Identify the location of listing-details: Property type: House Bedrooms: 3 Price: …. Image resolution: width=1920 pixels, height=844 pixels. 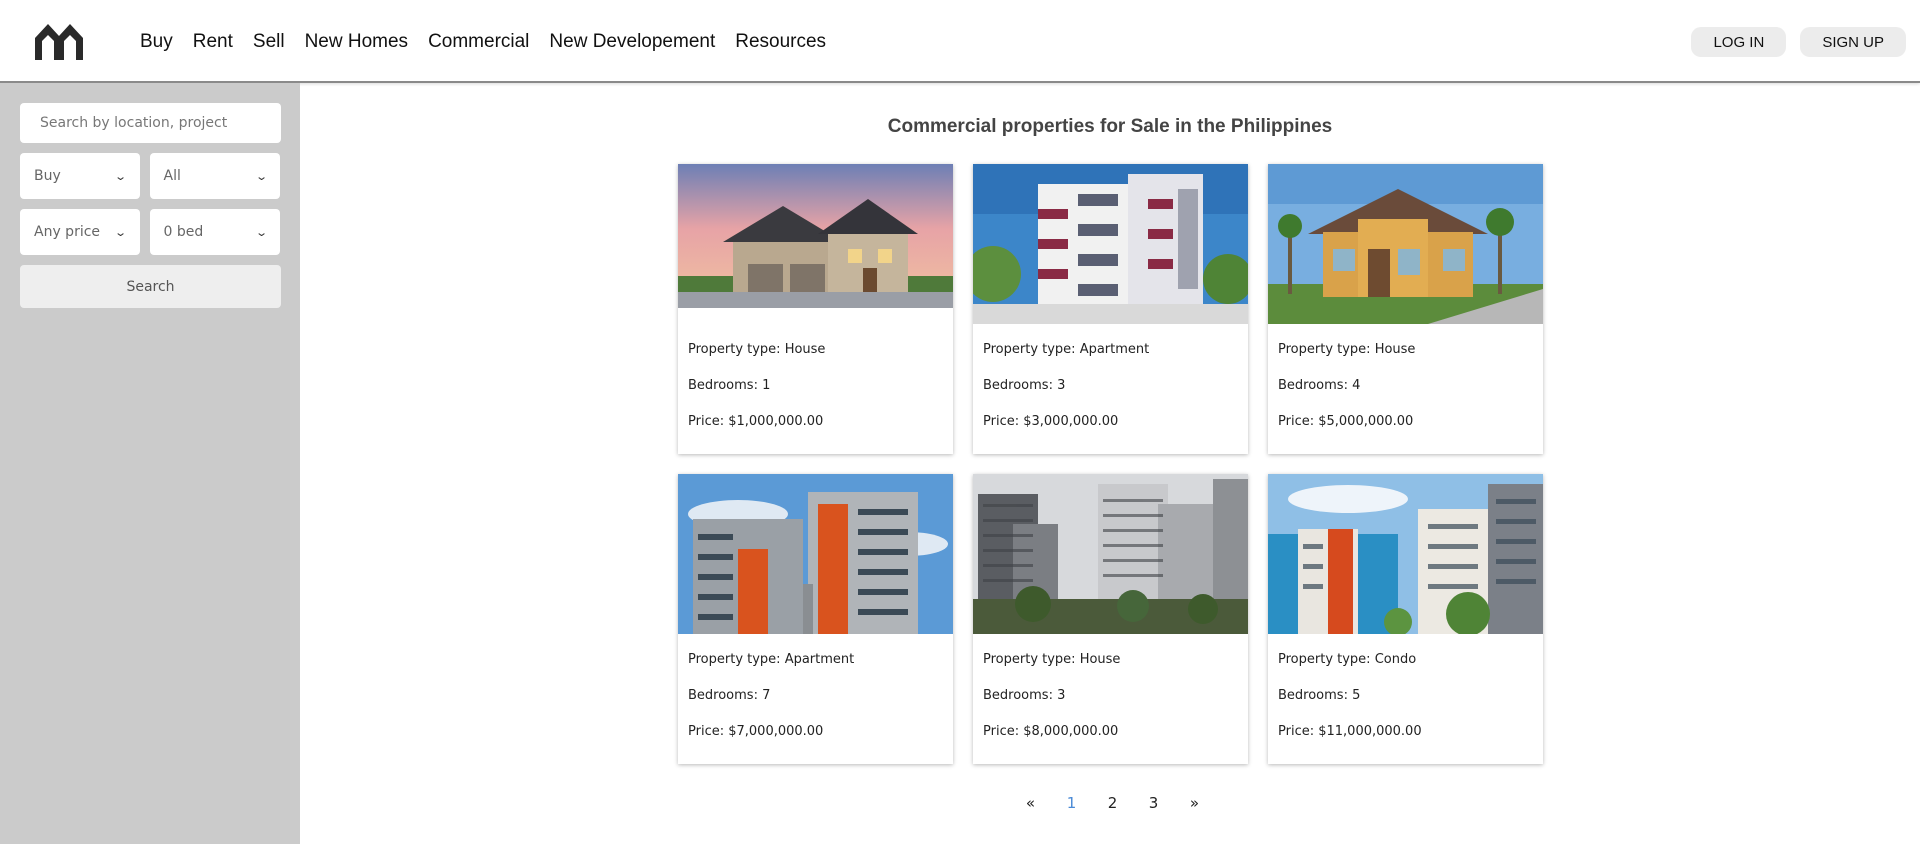
(1110, 697).